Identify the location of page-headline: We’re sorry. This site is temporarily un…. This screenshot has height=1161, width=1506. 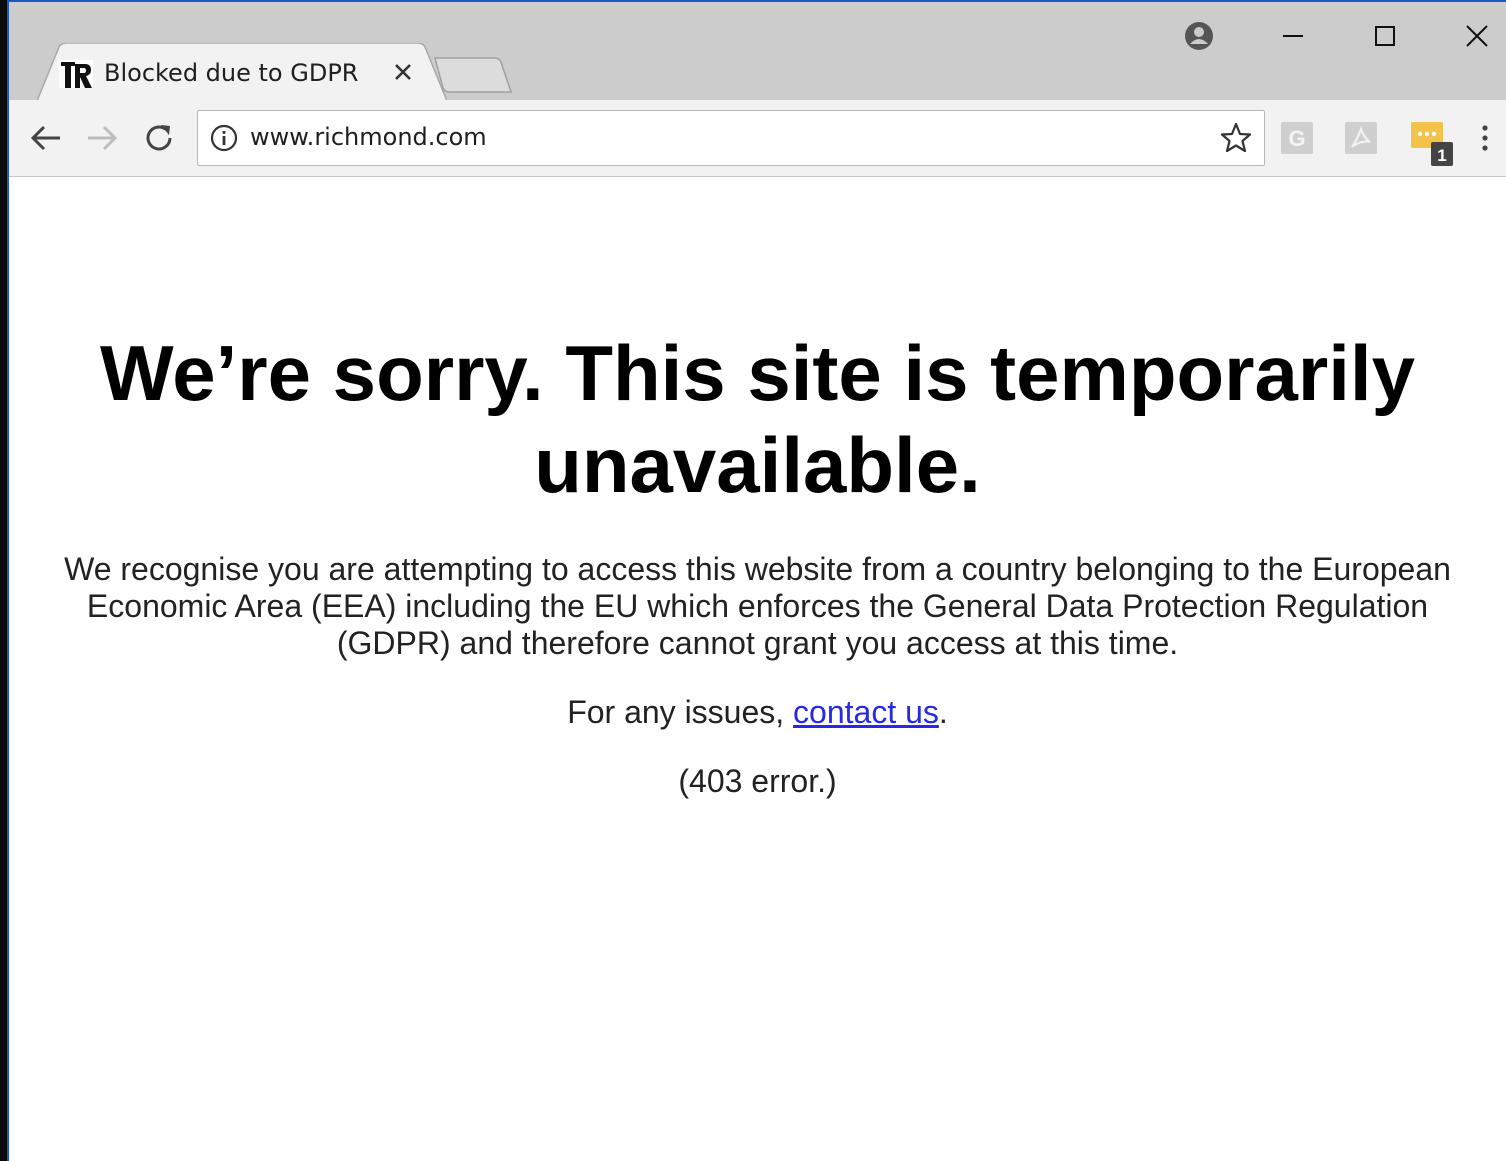
(757, 419).